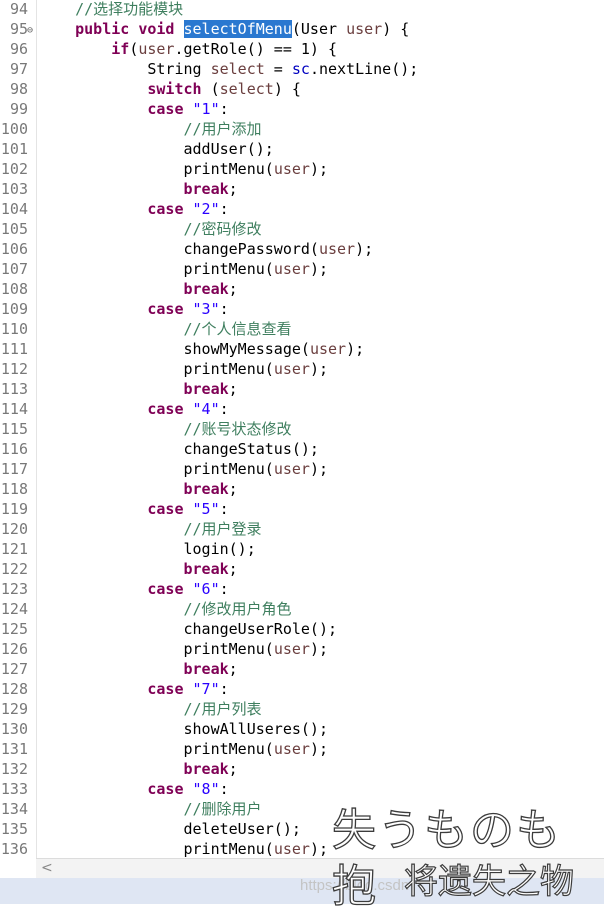 The image size is (604, 915). What do you see at coordinates (302, 129) in the screenshot?
I see `code-line: 100 //用户添加` at bounding box center [302, 129].